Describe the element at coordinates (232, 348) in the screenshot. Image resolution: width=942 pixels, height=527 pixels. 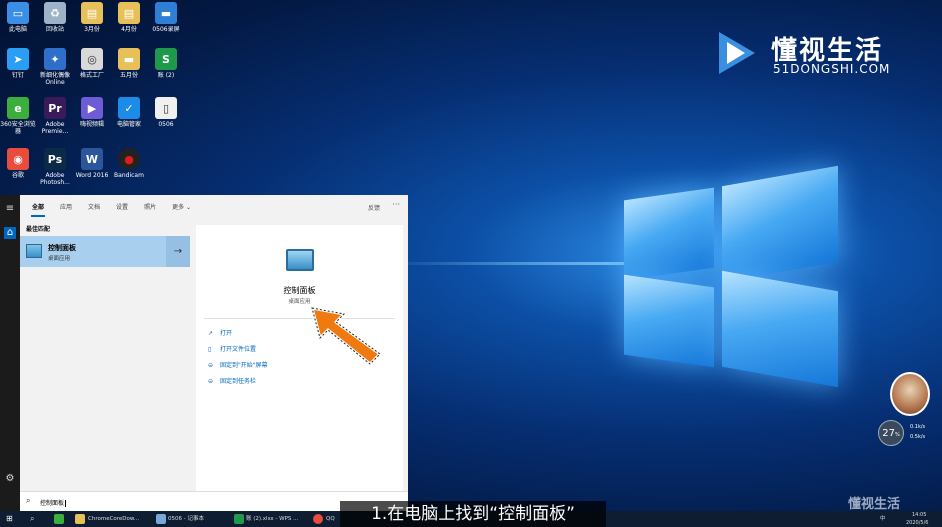
I see `action-open-file-location: ▯ 打开文件位置` at that location.